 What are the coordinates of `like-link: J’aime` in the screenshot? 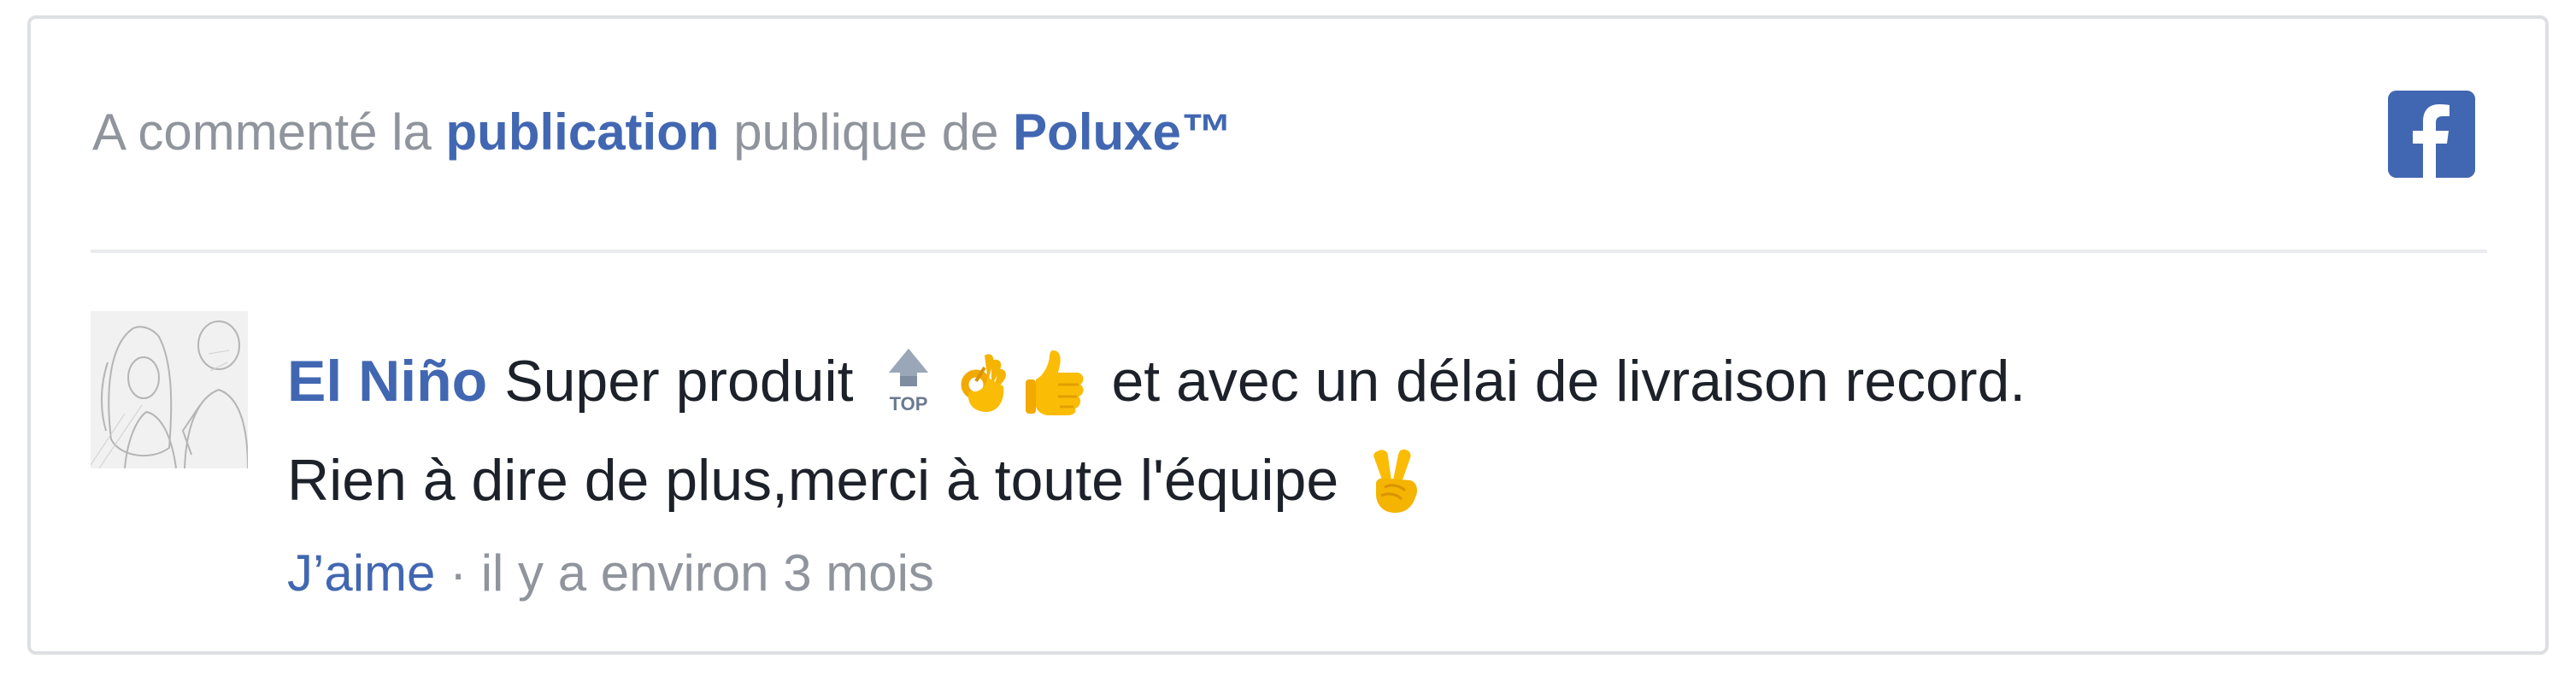 It's located at (361, 573).